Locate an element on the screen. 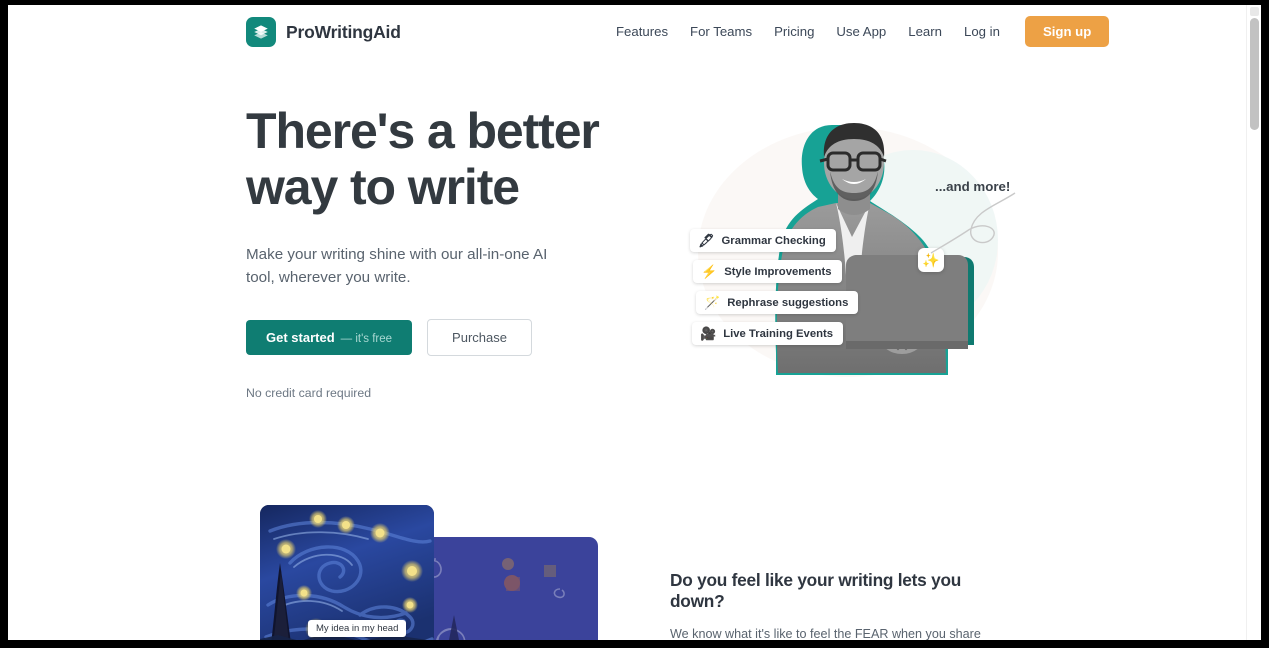 Image resolution: width=1269 pixels, height=648 pixels. squiggle-connector is located at coordinates (973, 223).